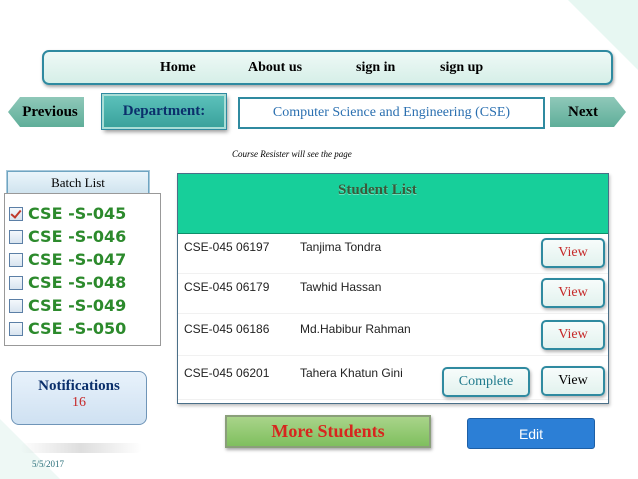 This screenshot has width=638, height=479. Describe the element at coordinates (351, 373) in the screenshot. I see `student-name: Tahera Khatun Gini` at that location.